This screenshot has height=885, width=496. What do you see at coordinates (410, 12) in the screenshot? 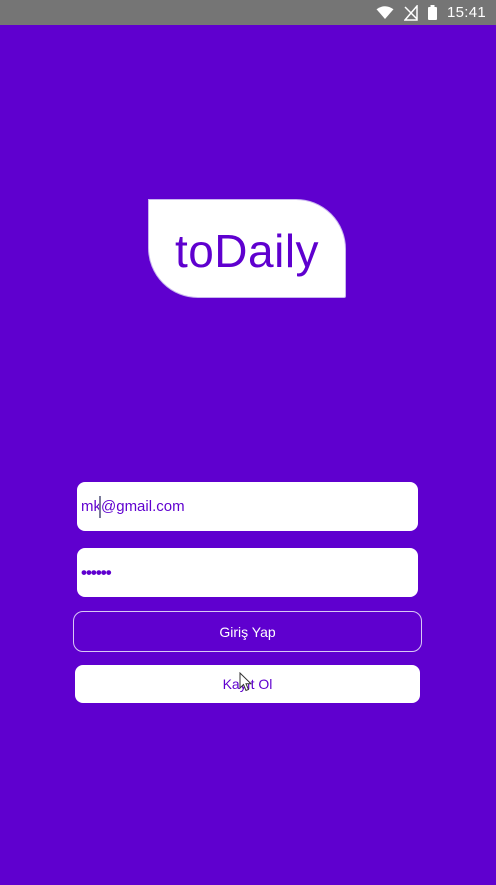
I see `no-signal-icon` at bounding box center [410, 12].